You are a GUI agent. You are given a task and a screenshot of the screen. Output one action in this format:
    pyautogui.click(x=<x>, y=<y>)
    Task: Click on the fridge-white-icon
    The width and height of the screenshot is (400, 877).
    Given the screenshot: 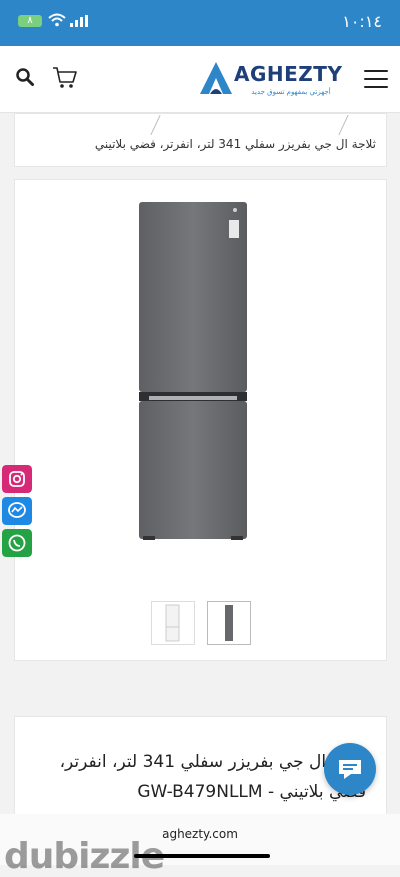 What is the action you would take?
    pyautogui.click(x=172, y=623)
    